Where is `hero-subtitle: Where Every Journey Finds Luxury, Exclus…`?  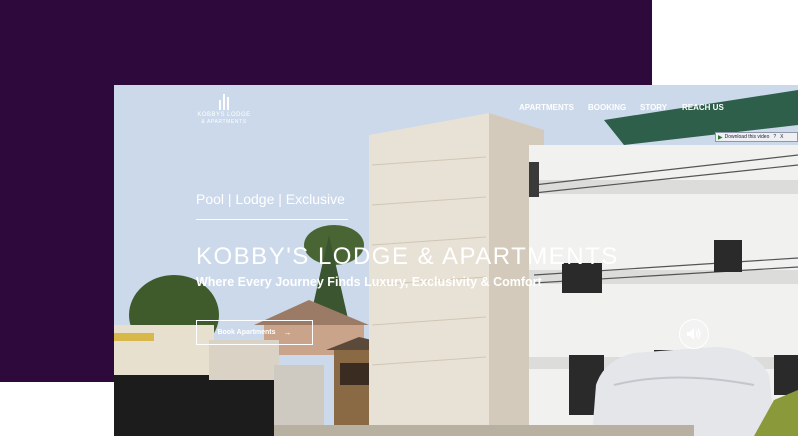 hero-subtitle: Where Every Journey Finds Luxury, Exclus… is located at coordinates (369, 282).